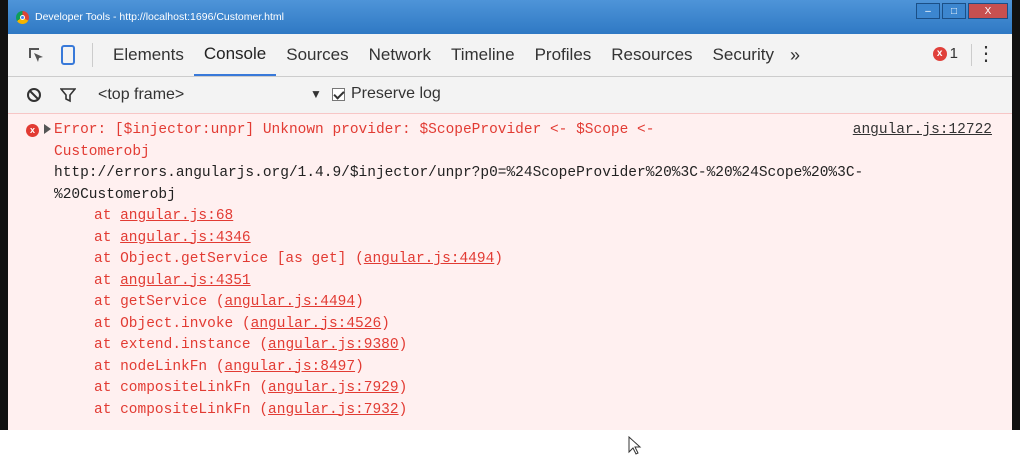 The height and width of the screenshot is (456, 1020). Describe the element at coordinates (316, 324) in the screenshot. I see `stack-source-link: angular.js:4526` at that location.